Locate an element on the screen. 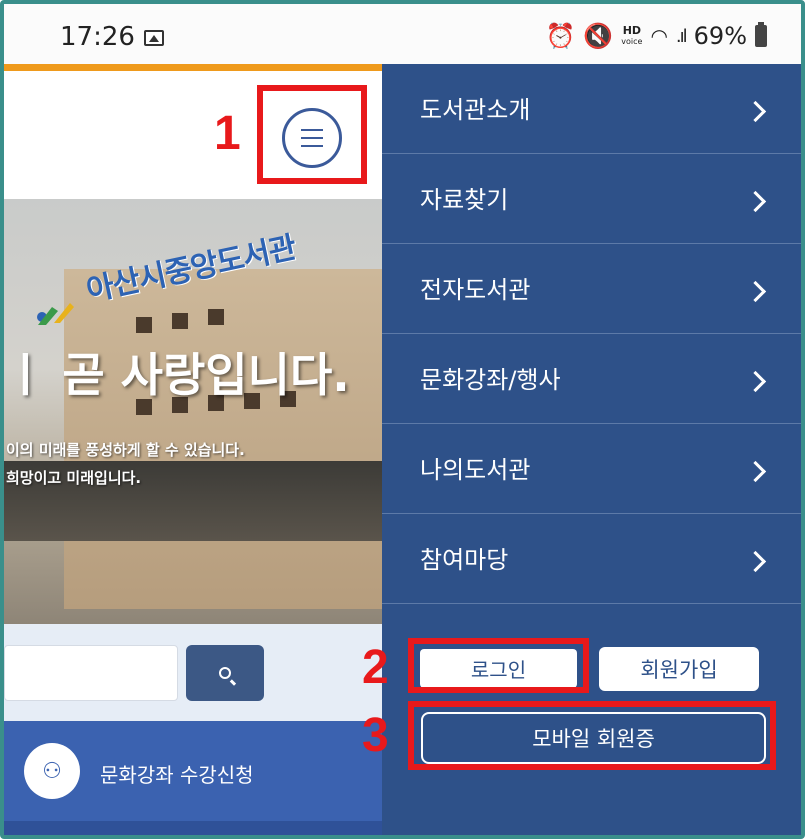 This screenshot has width=805, height=839. menu-item-label: 도서관소개 is located at coordinates (475, 110).